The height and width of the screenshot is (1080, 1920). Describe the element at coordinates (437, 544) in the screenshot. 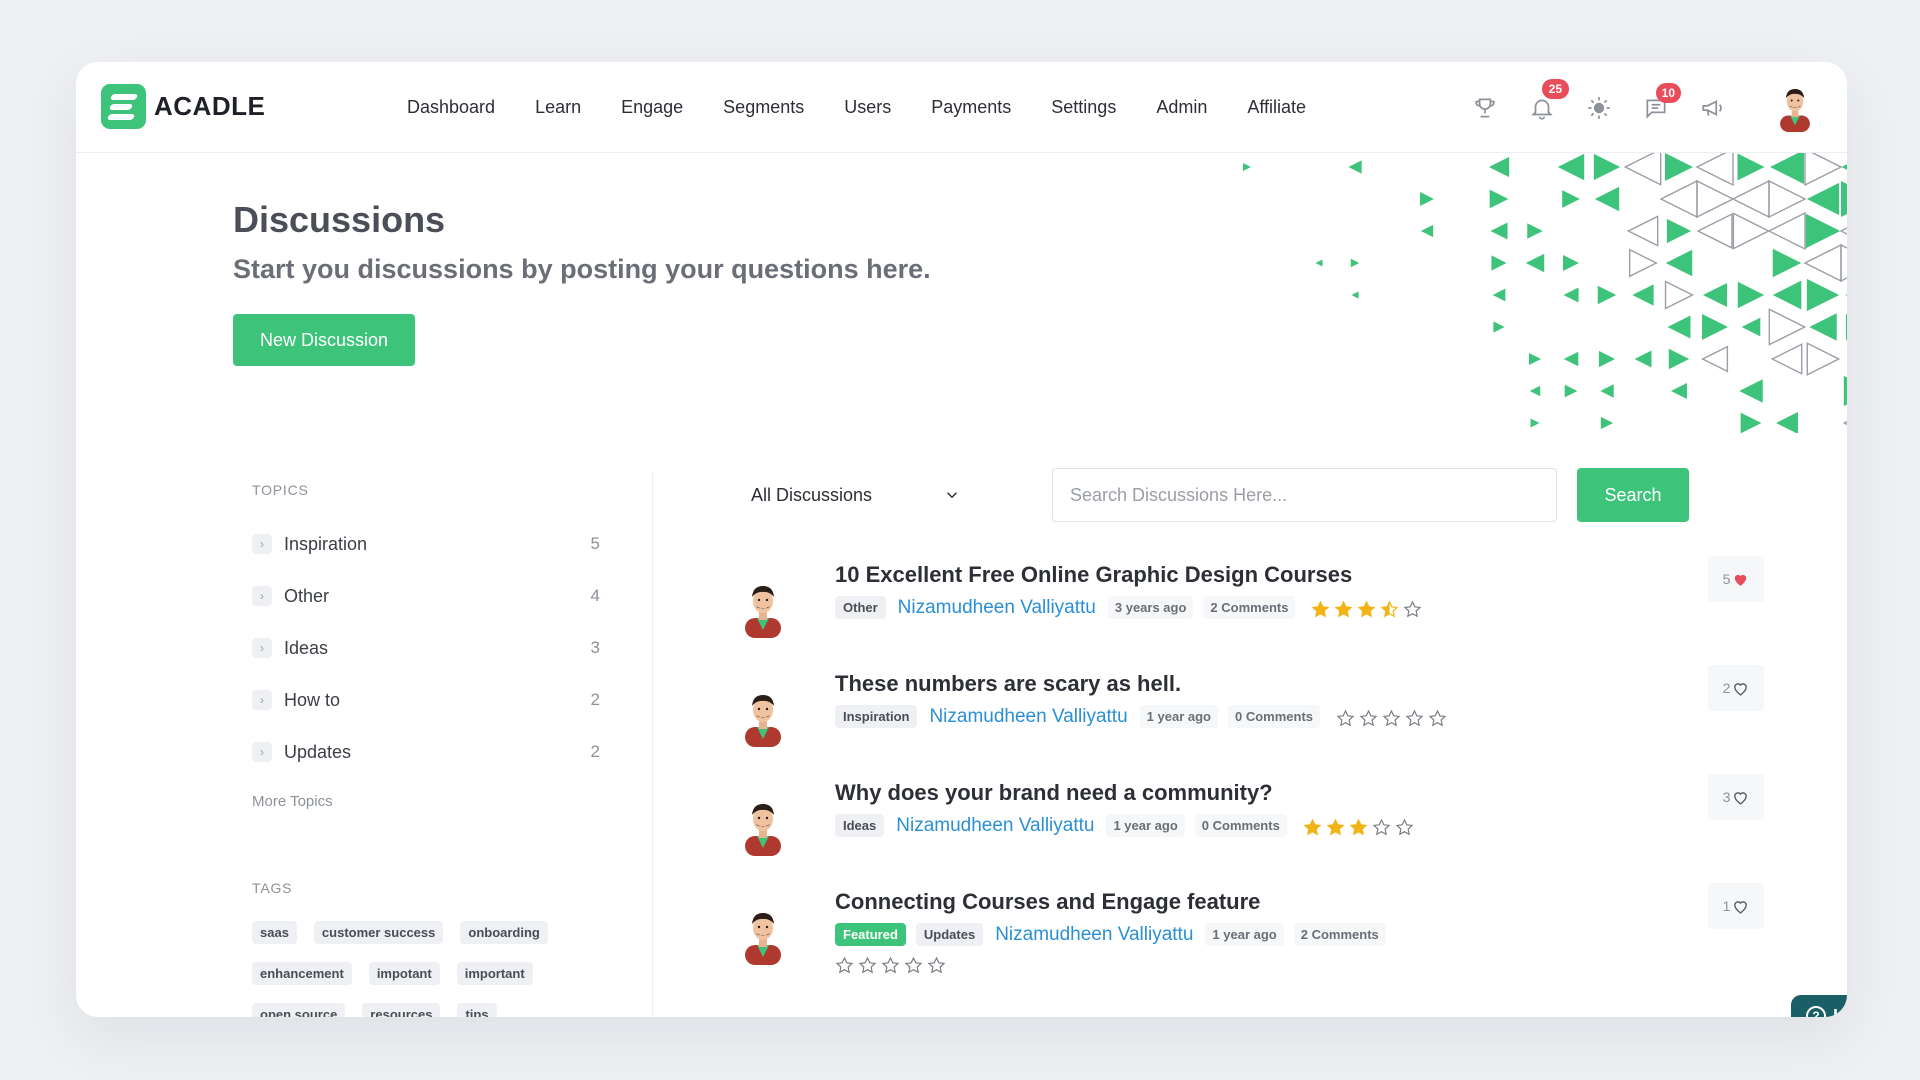

I see `topic-item-inspiration: › Inspiration 5` at that location.